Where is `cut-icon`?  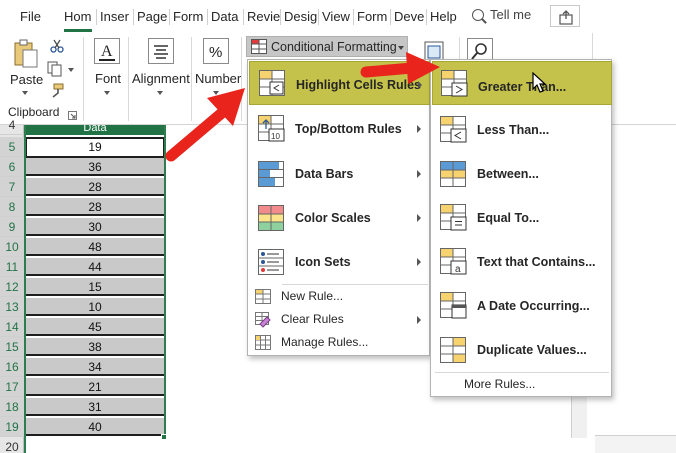 cut-icon is located at coordinates (57, 47).